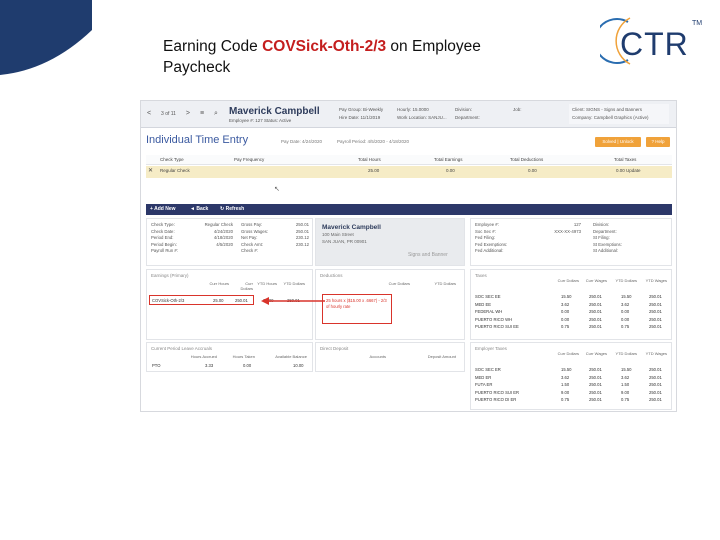 This screenshot has height=540, width=720. Describe the element at coordinates (324, 46) in the screenshot. I see `title-earning-code: COVSick-Oth-2/3` at that location.